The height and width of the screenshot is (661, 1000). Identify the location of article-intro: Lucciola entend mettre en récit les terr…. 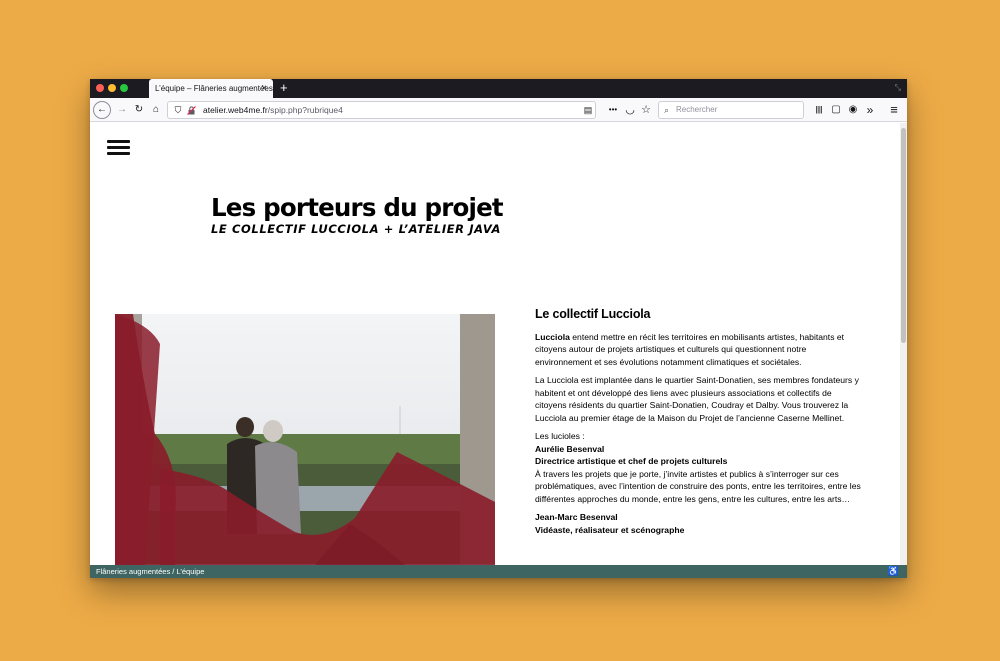
(698, 350).